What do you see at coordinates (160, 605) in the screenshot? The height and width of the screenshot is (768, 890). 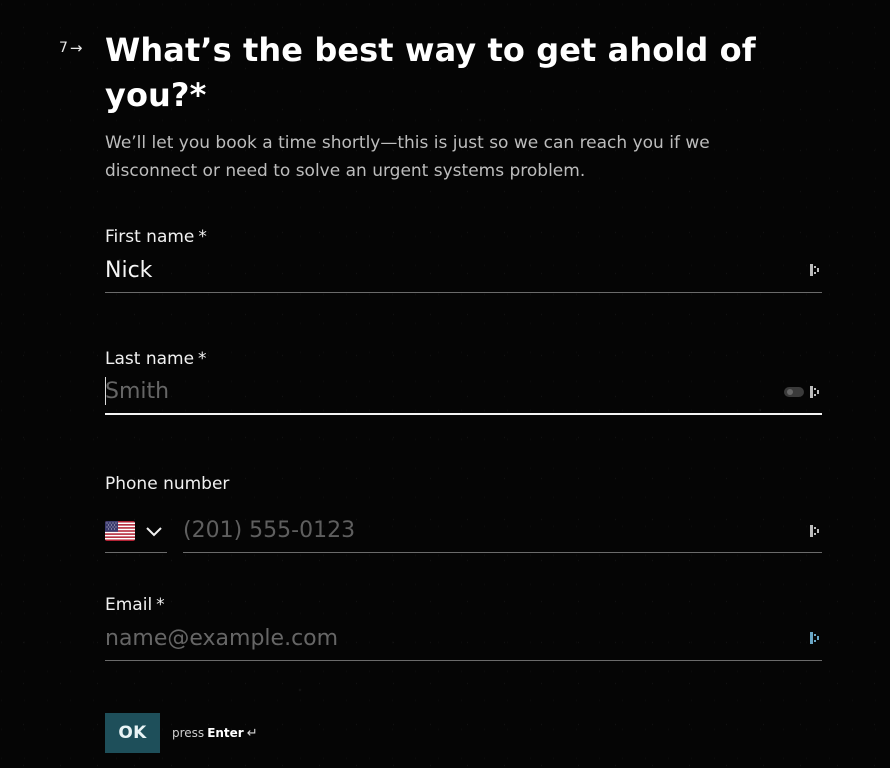 I see `email-required-mark: *` at bounding box center [160, 605].